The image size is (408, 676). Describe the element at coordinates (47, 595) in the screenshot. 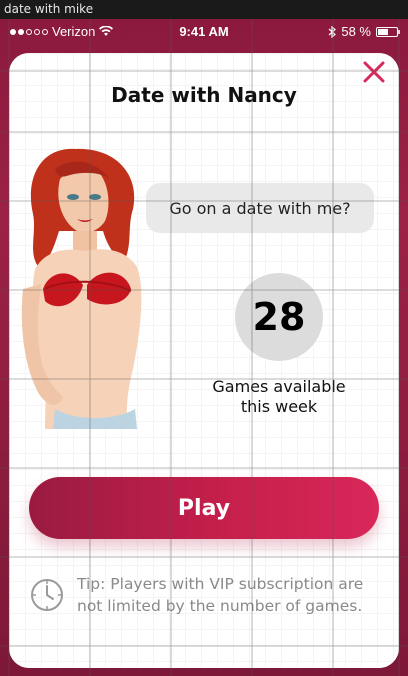

I see `clock-icon` at that location.